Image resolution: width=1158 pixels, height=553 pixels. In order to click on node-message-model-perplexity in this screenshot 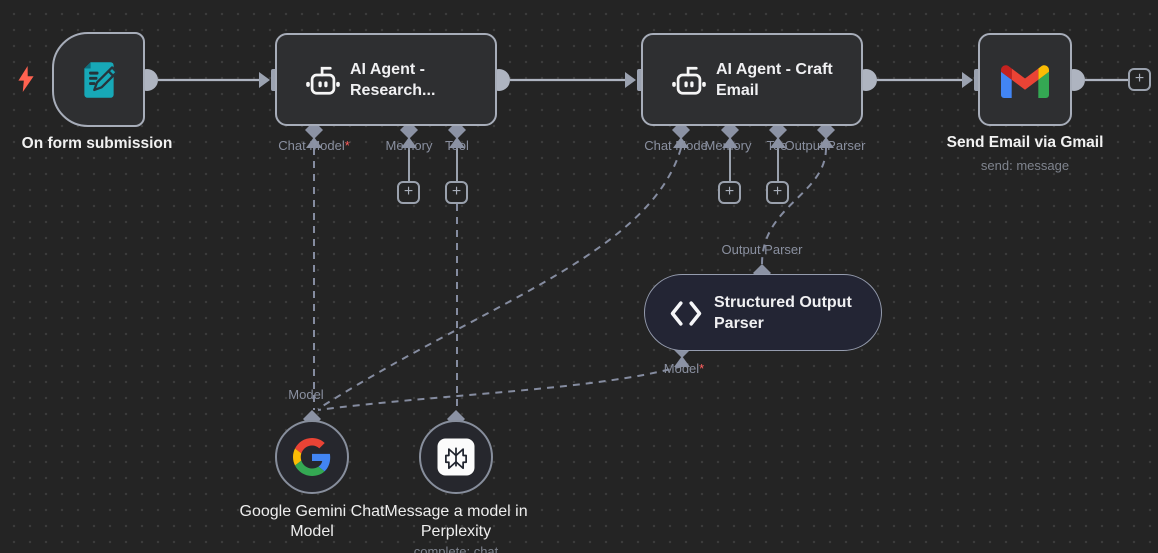, I will do `click(456, 457)`.